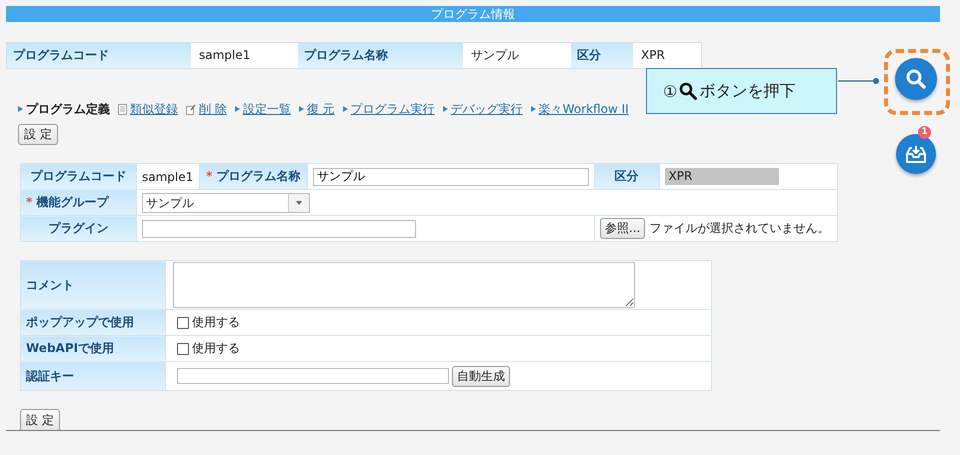 Image resolution: width=960 pixels, height=455 pixels. Describe the element at coordinates (191, 109) in the screenshot. I see `edit-icon` at that location.